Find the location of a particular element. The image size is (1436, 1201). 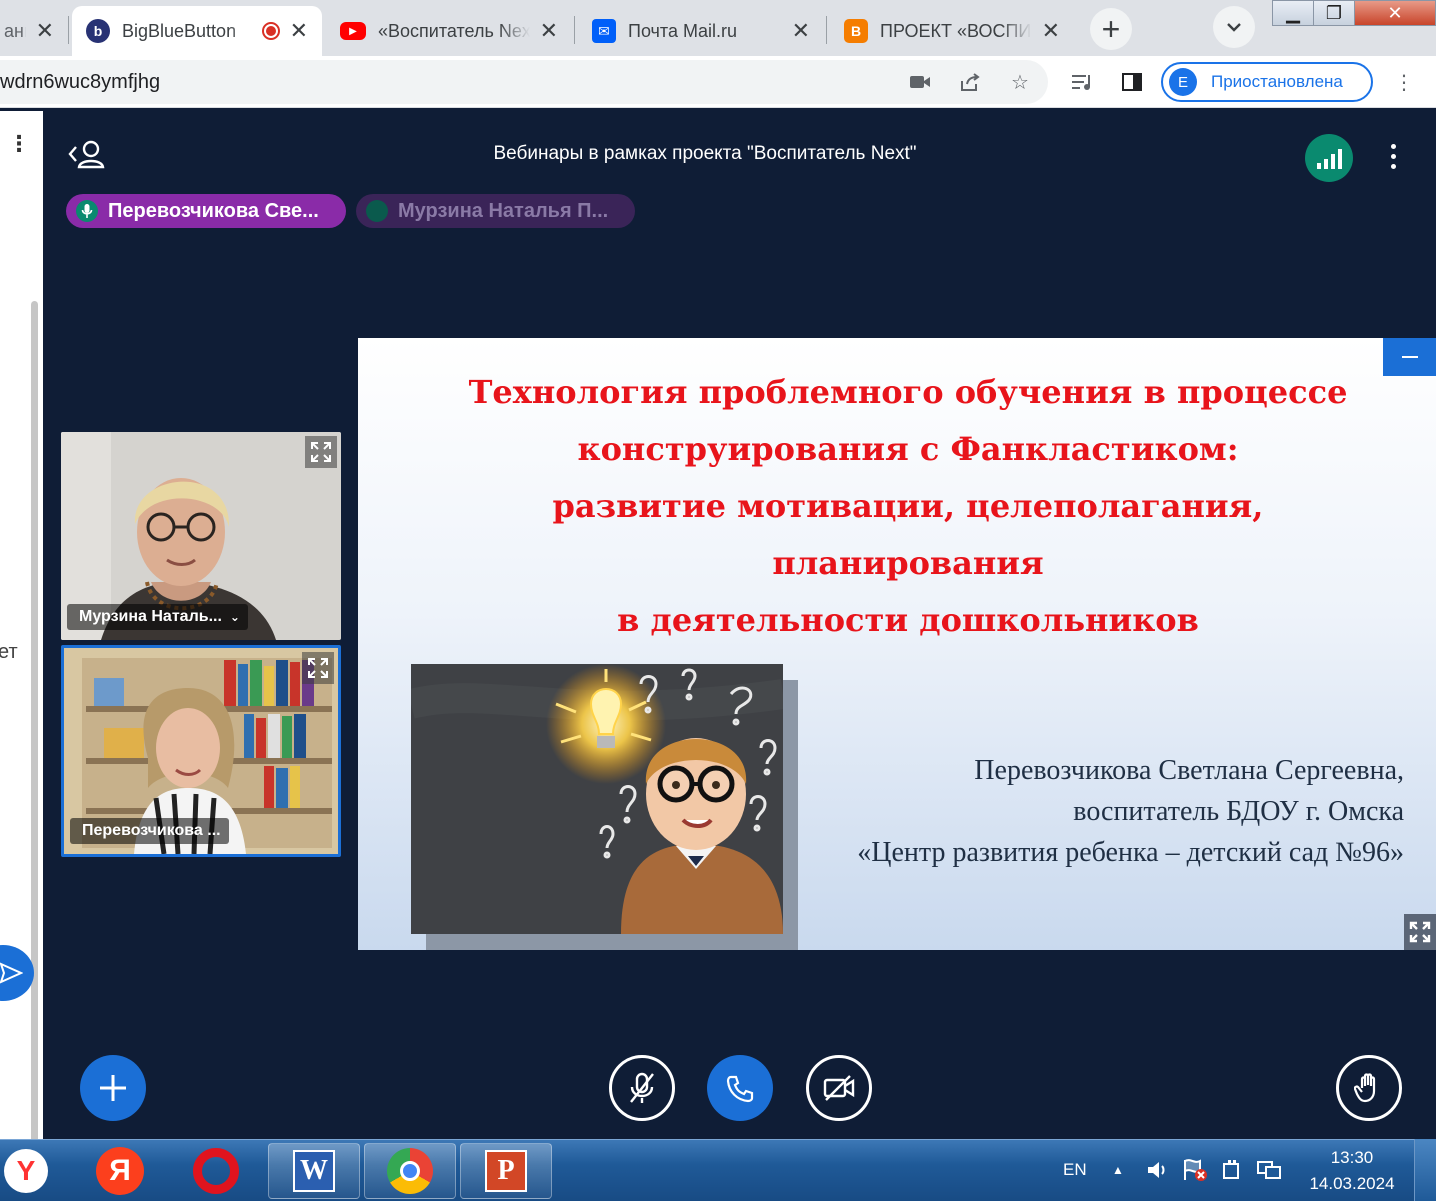

youtube-icon: ▶ is located at coordinates (353, 31).